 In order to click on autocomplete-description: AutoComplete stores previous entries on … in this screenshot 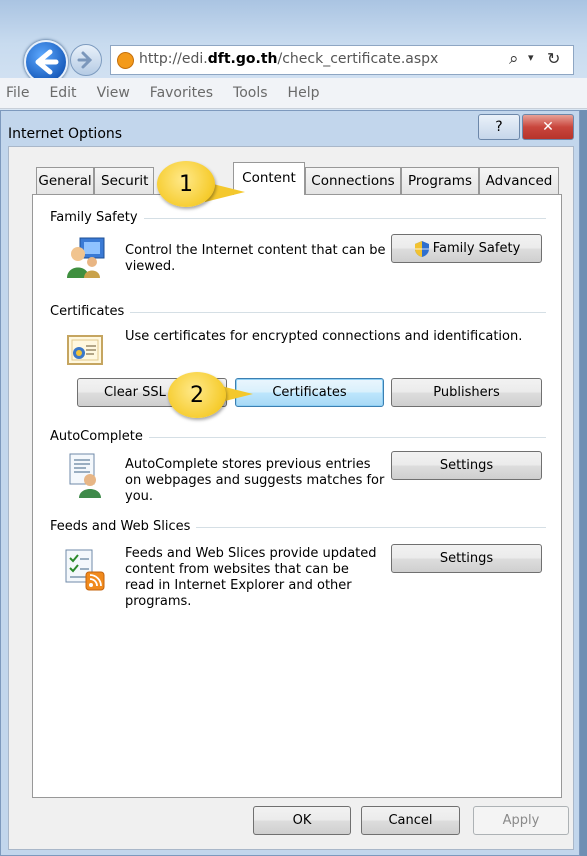, I will do `click(255, 480)`.